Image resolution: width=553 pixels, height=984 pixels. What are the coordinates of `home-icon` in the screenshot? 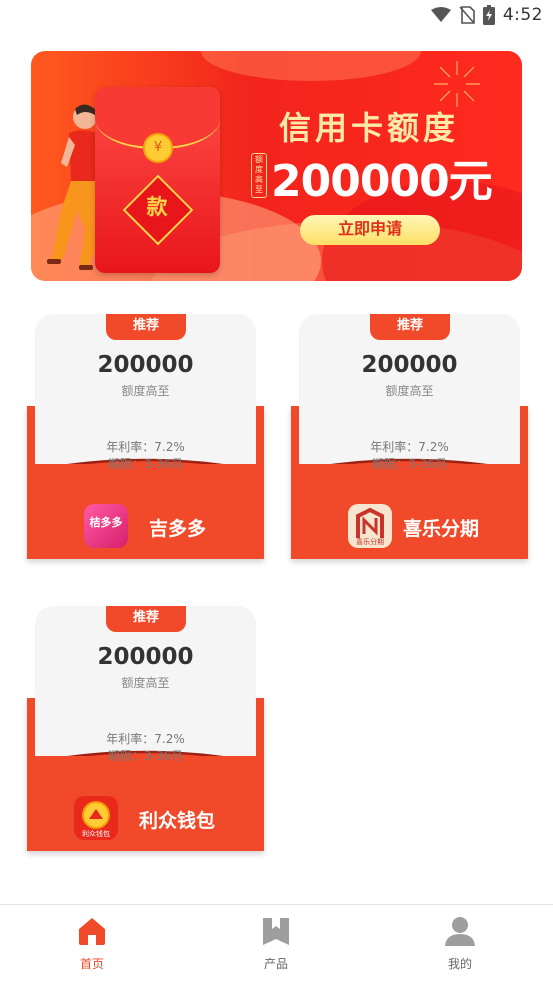 It's located at (92, 931).